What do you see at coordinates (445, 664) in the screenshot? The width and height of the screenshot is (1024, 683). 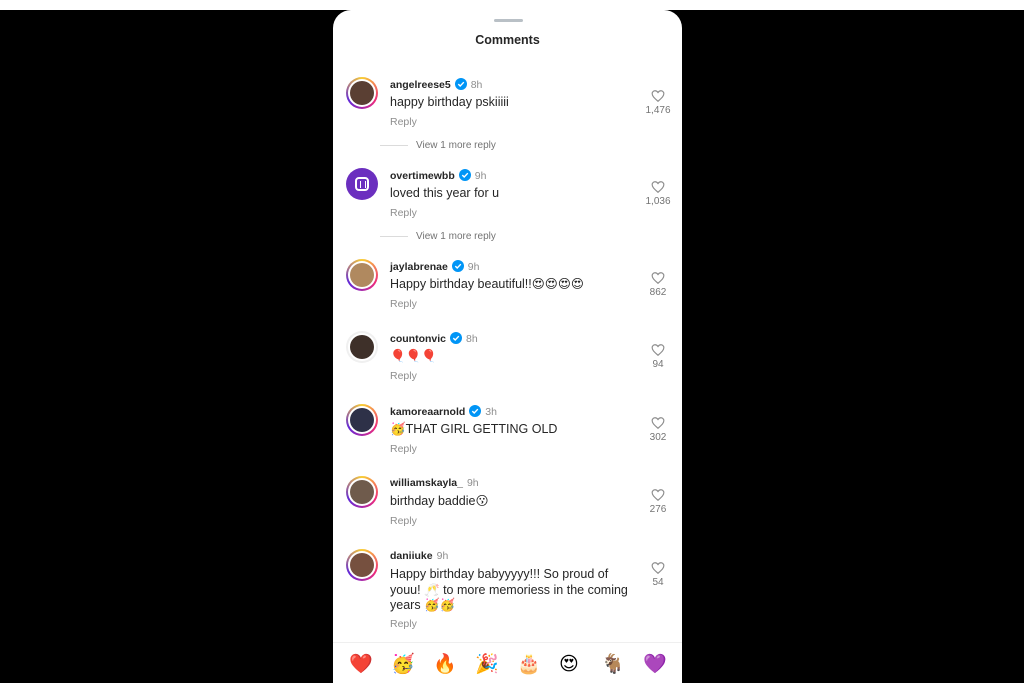 I see `fire-emoji-button: 🔥` at bounding box center [445, 664].